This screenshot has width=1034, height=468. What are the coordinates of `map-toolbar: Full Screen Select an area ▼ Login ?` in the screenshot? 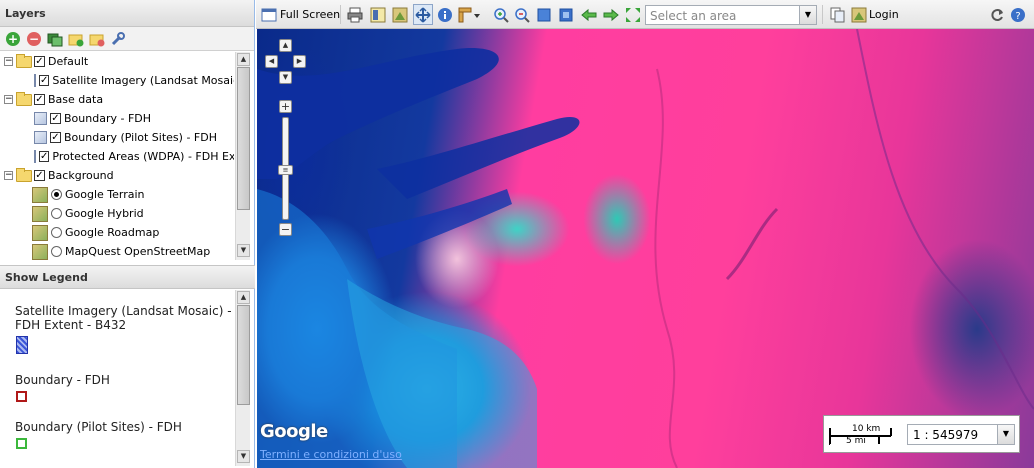 It's located at (645, 14).